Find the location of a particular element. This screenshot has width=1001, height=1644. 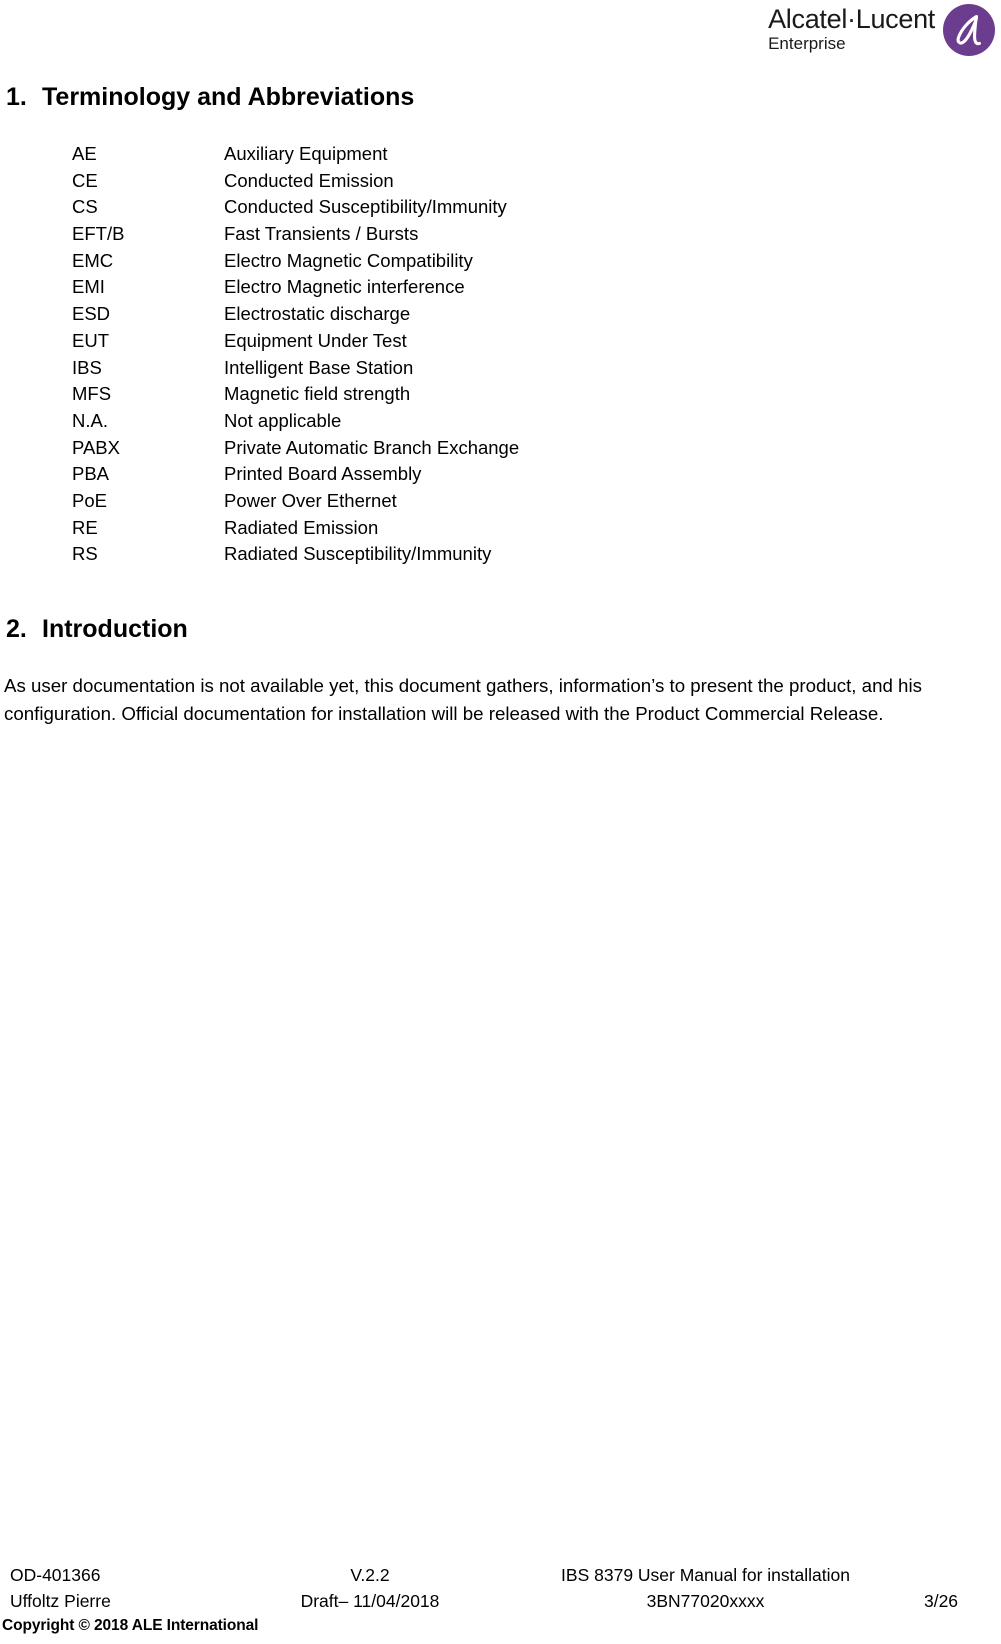

abbreviation-row: EMC Electro Magnetic Compatibility is located at coordinates (502, 261).